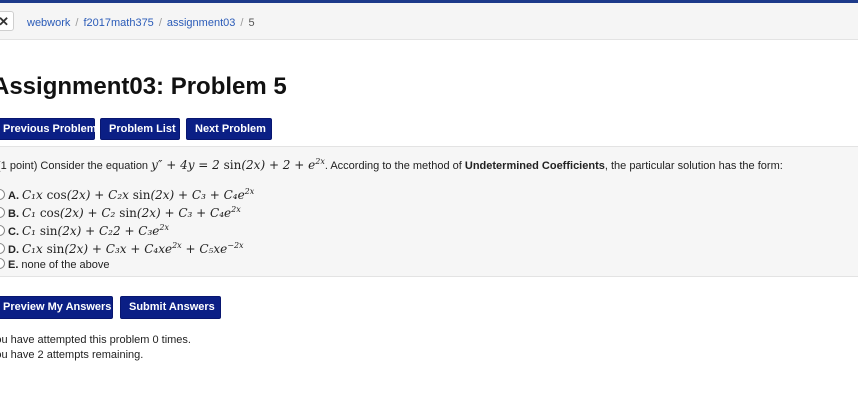 The image size is (858, 420). What do you see at coordinates (429, 21) in the screenshot?
I see `breadcrumb-bar: ✕ webwork / f2017math375/assignment03/5` at bounding box center [429, 21].